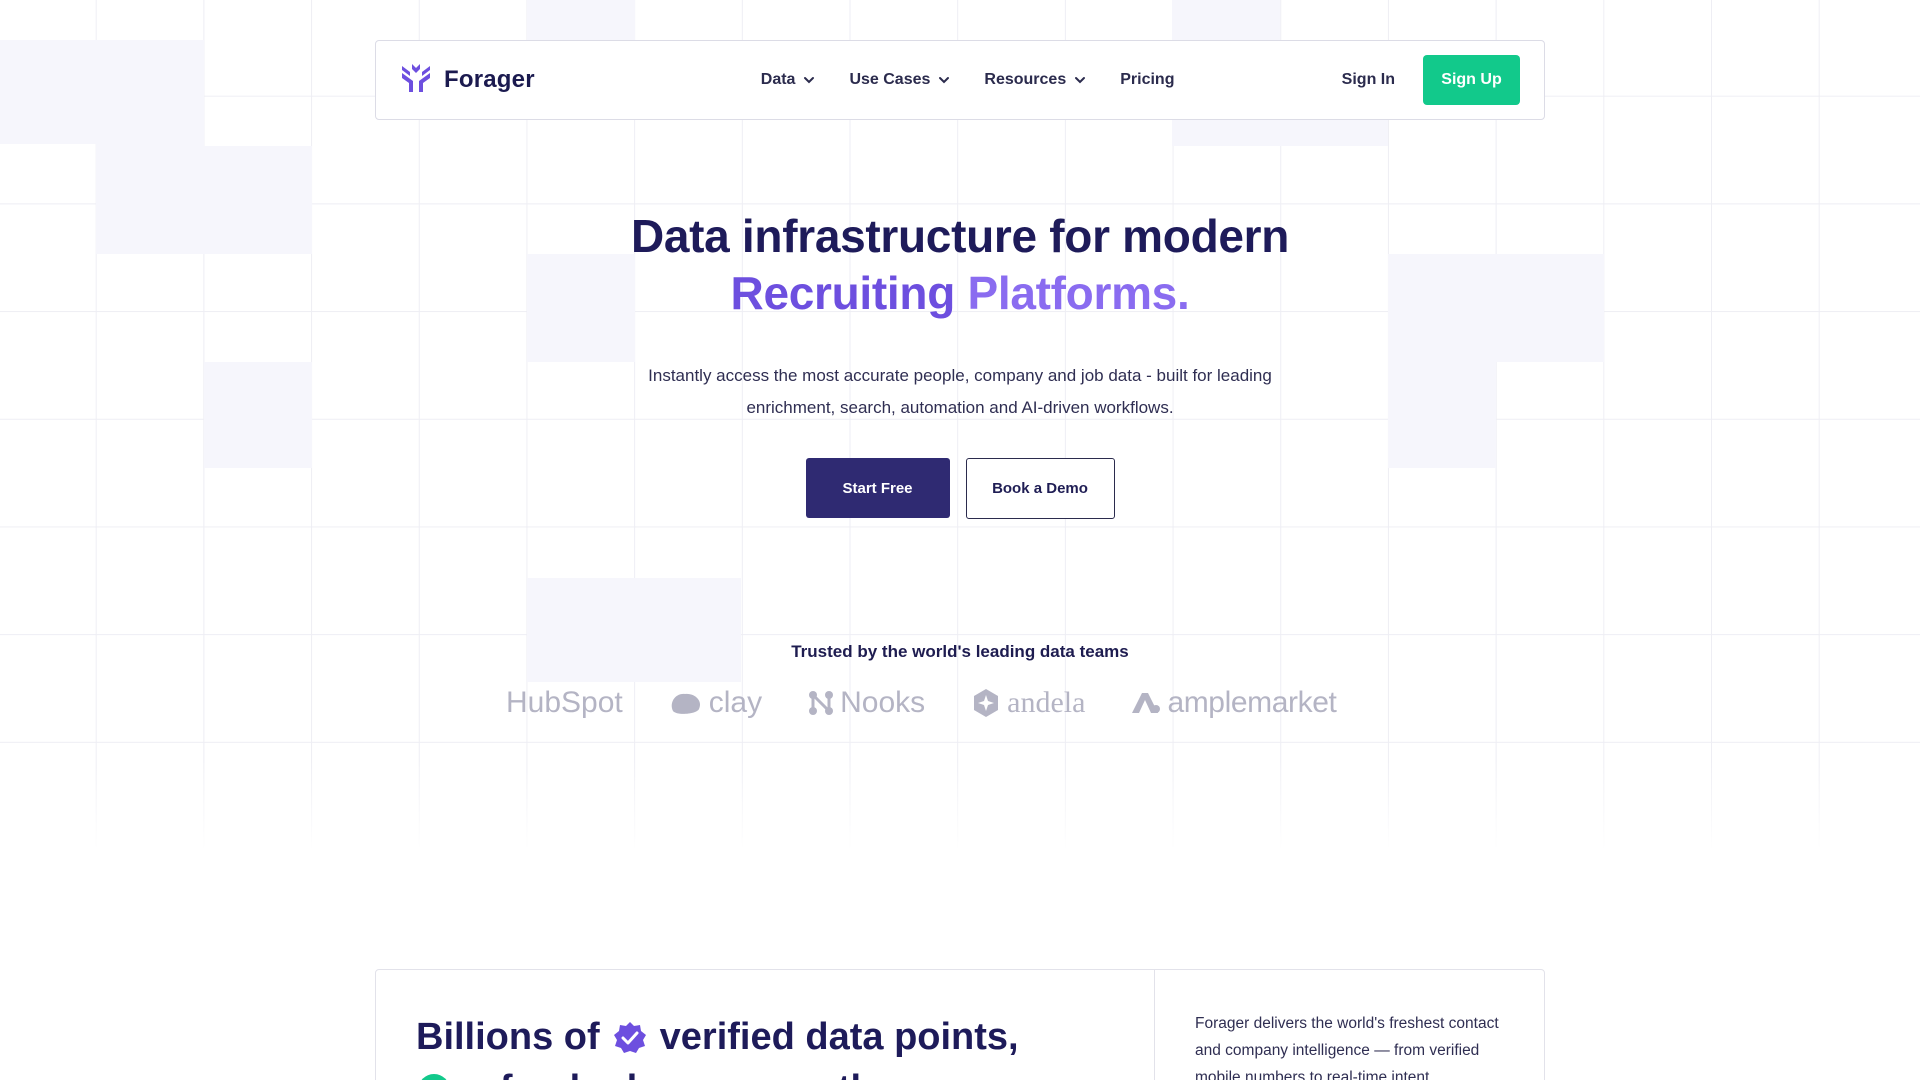  I want to click on customer-logos: HubSpot clay Nooks andela amplemarket, so click(921, 703).